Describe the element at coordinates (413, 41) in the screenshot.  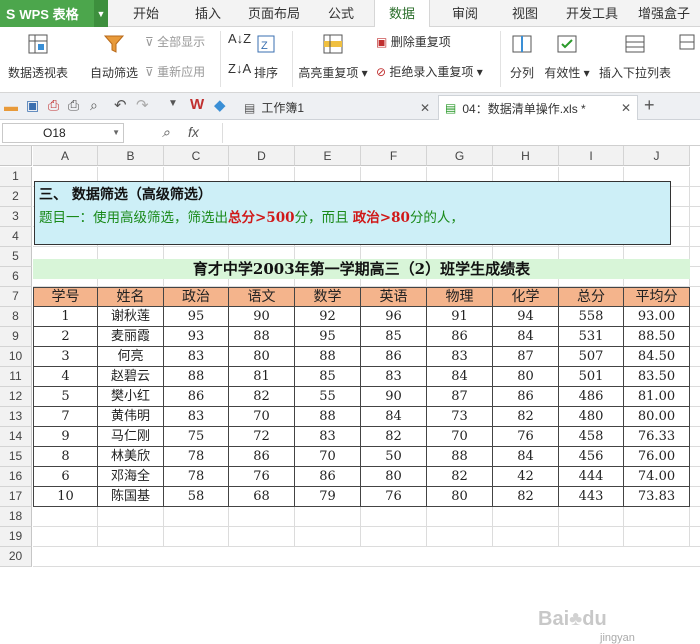
I see `remove-duplicates-button: ▣ 删除重复项` at that location.